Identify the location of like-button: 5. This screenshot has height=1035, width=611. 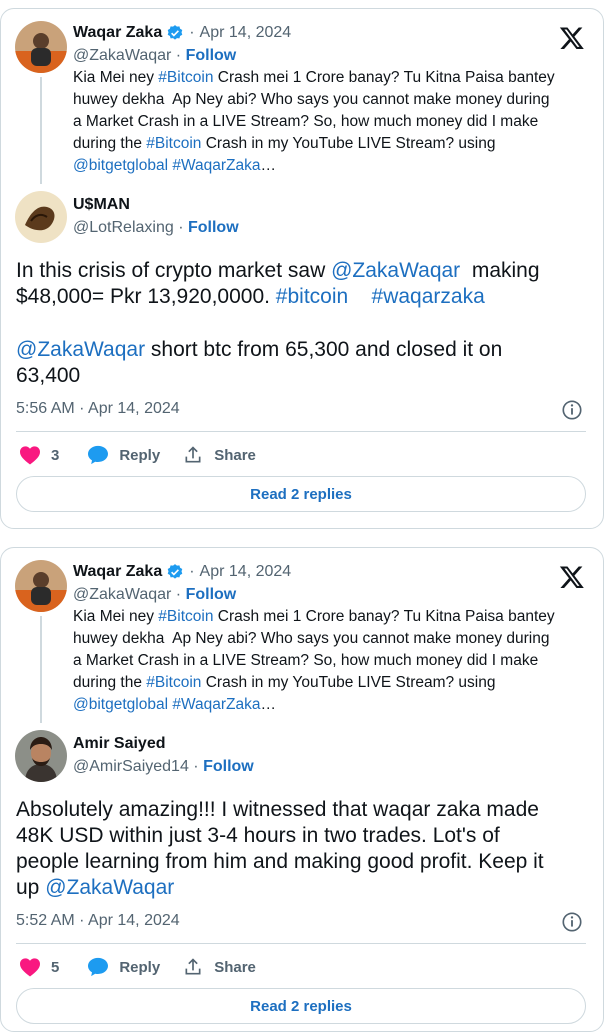
(39, 967).